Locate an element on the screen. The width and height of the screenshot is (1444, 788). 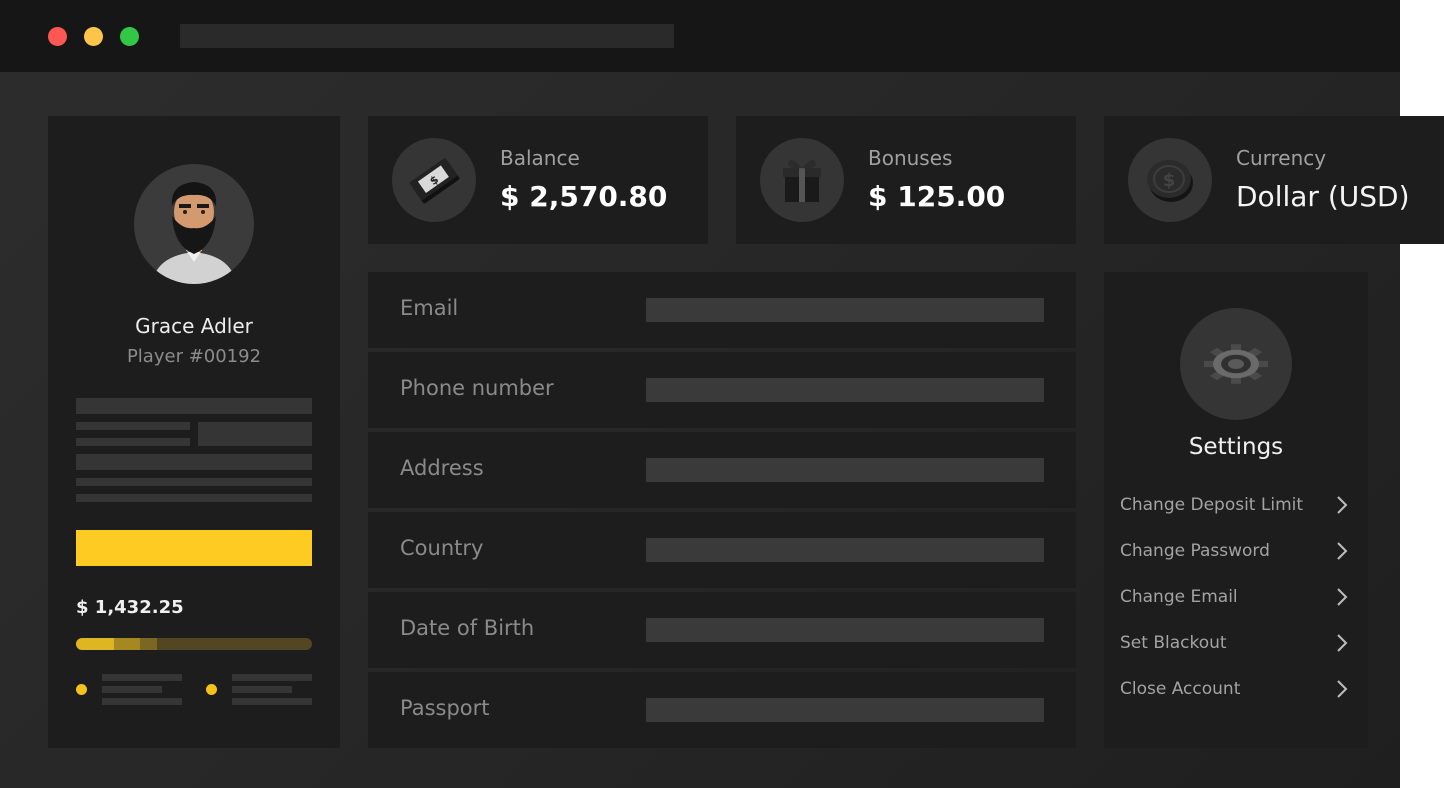
country-field is located at coordinates (845, 550).